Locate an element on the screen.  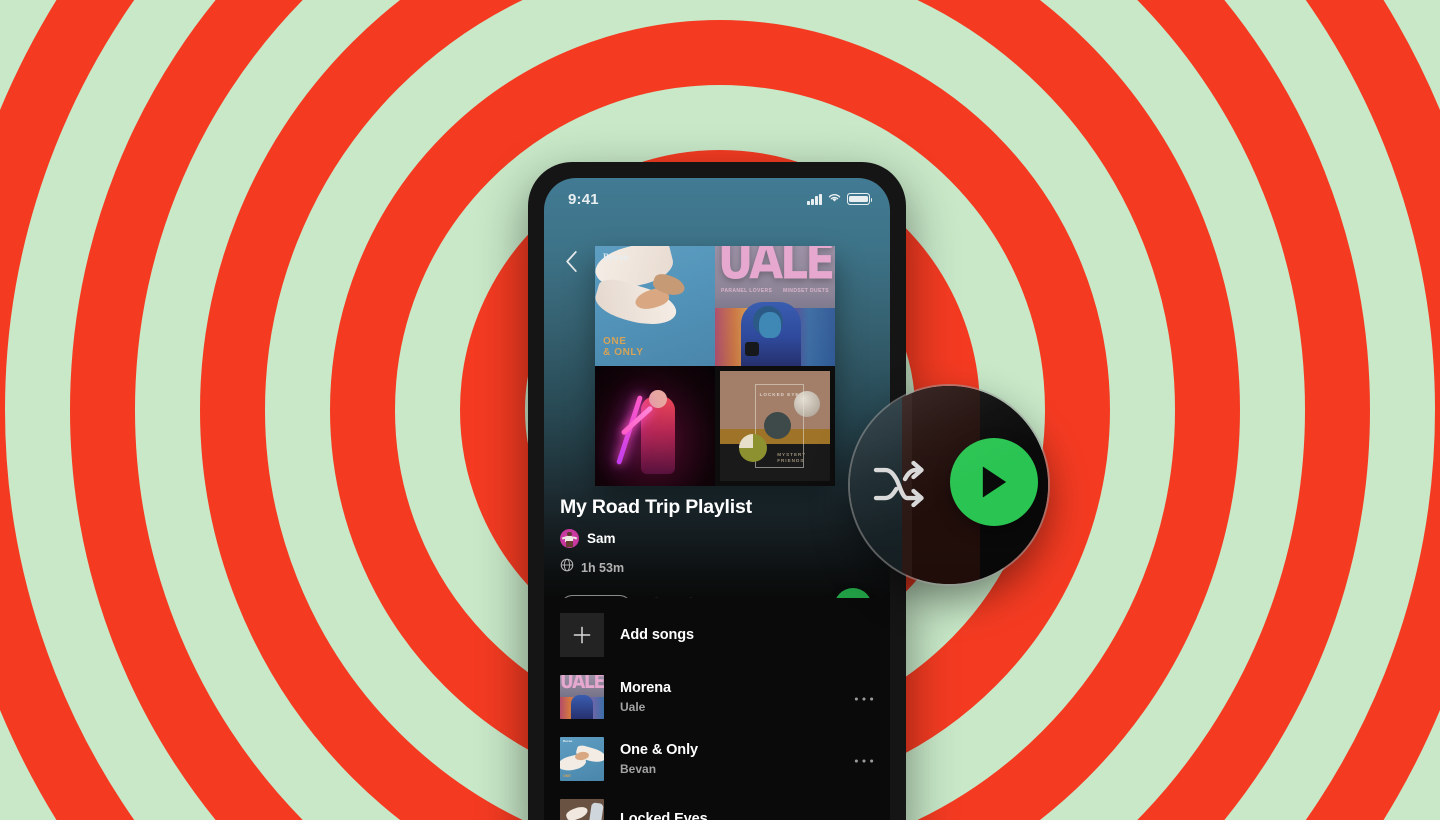
plus-icon is located at coordinates (582, 635).